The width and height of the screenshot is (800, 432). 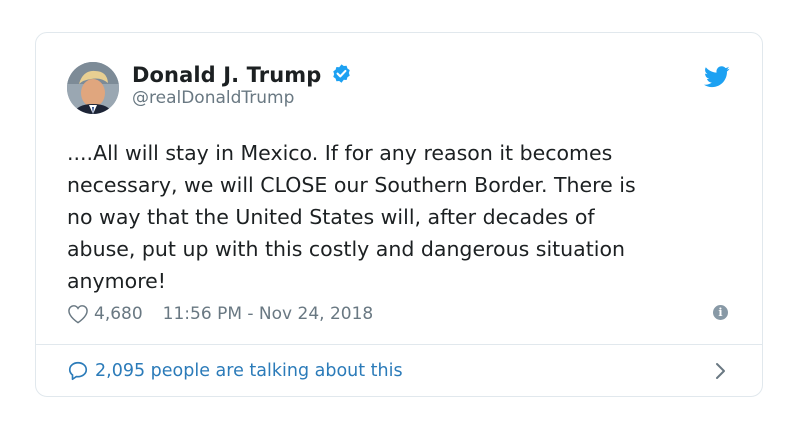 I want to click on heart-icon, so click(x=78, y=314).